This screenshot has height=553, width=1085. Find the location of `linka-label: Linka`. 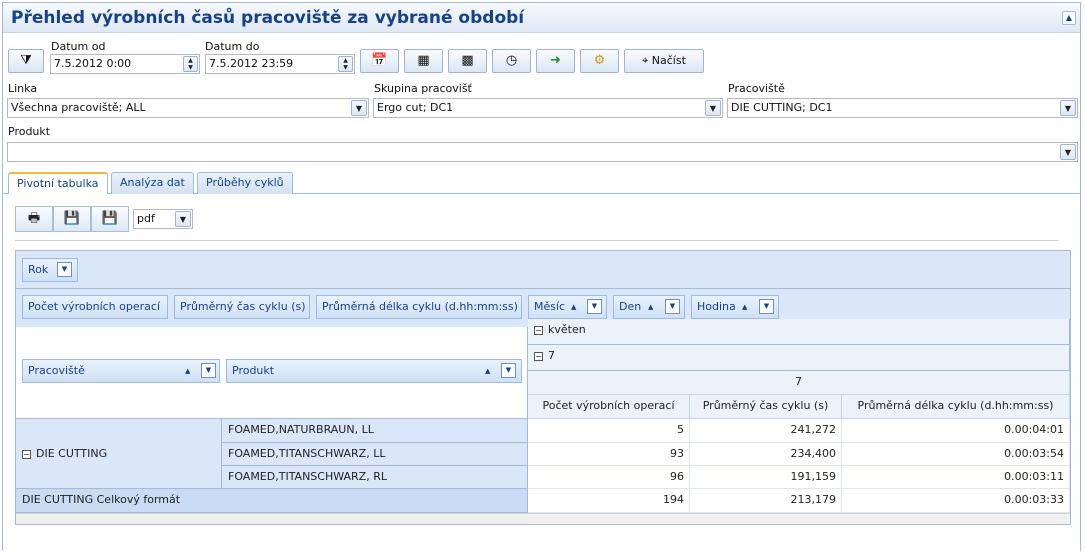

linka-label: Linka is located at coordinates (23, 88).